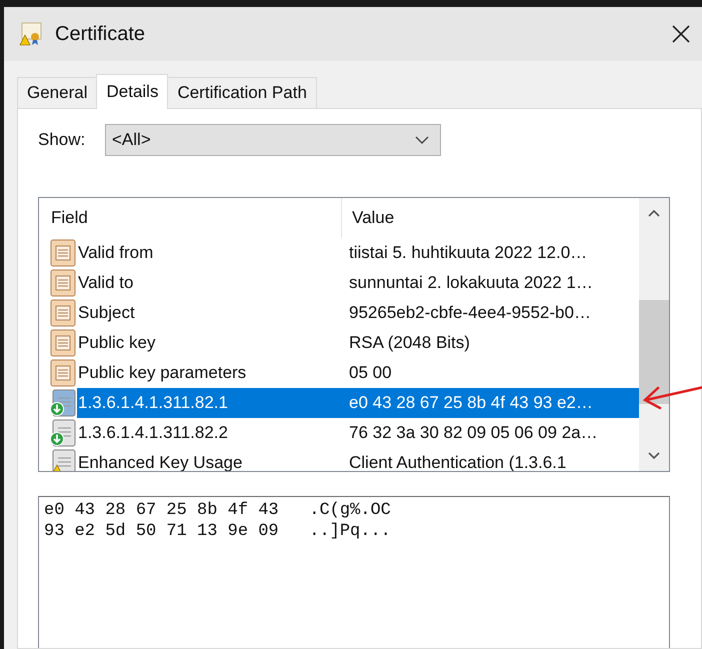 This screenshot has width=702, height=649. I want to click on field-name: Valid from, so click(115, 253).